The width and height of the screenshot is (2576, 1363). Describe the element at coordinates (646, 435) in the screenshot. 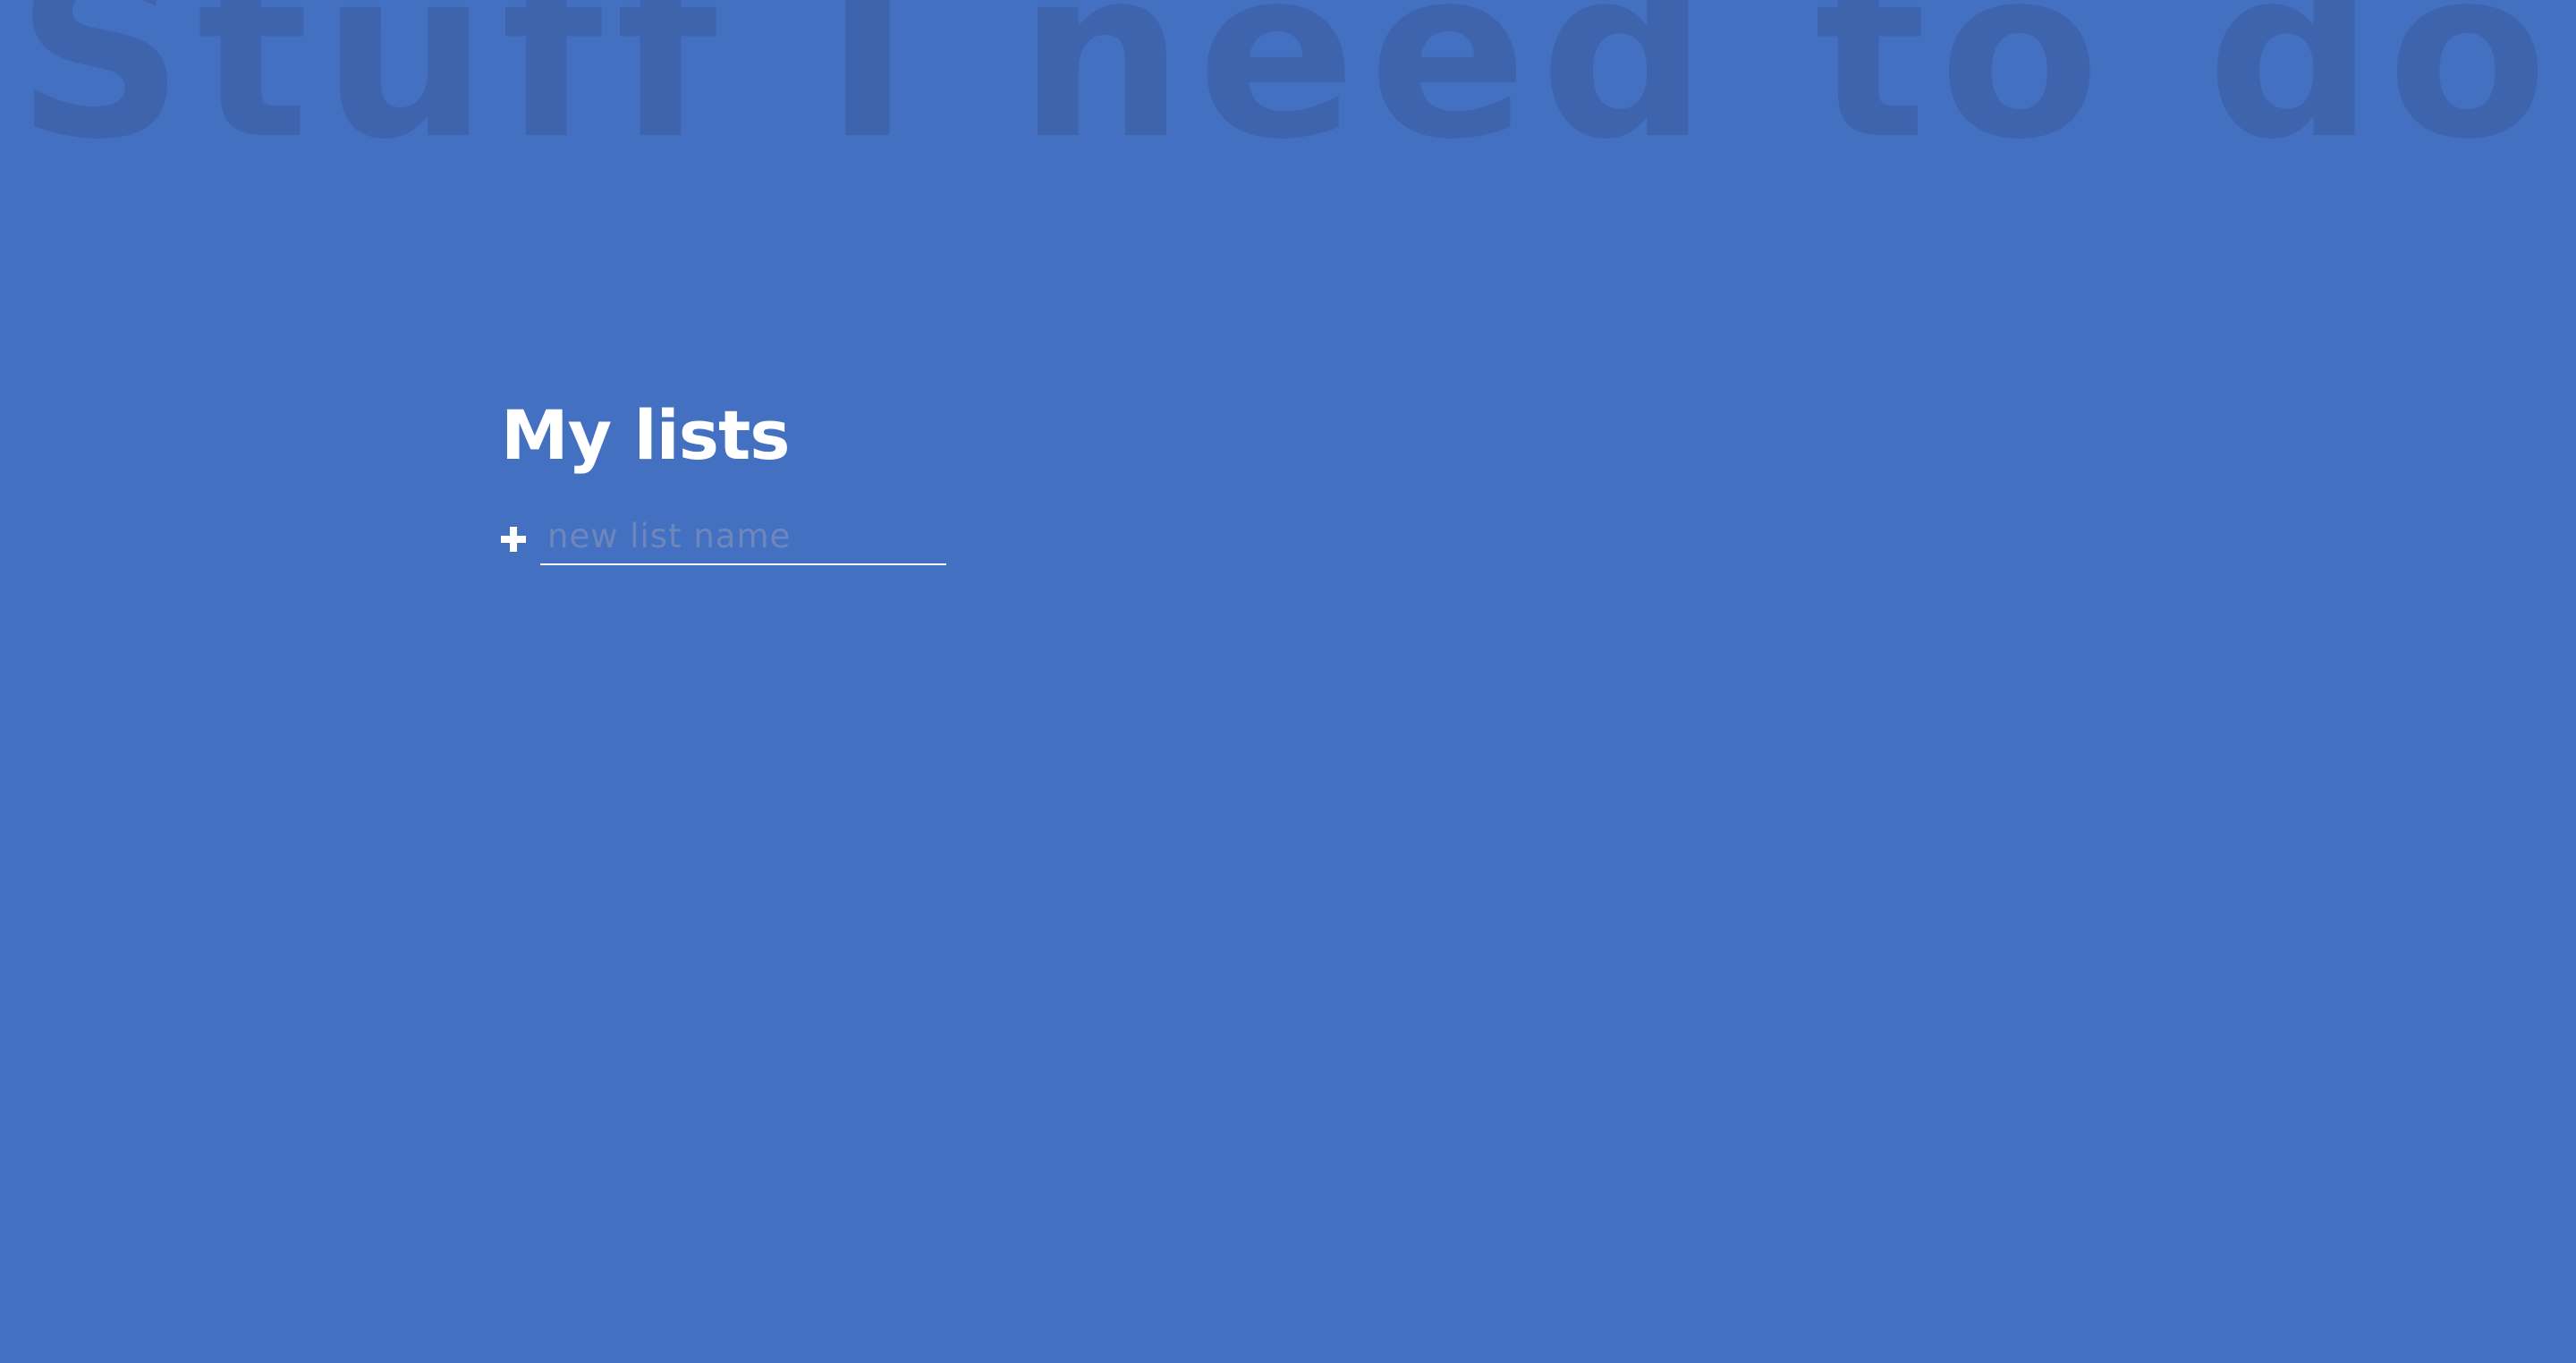

I see `section-title: My lists` at that location.